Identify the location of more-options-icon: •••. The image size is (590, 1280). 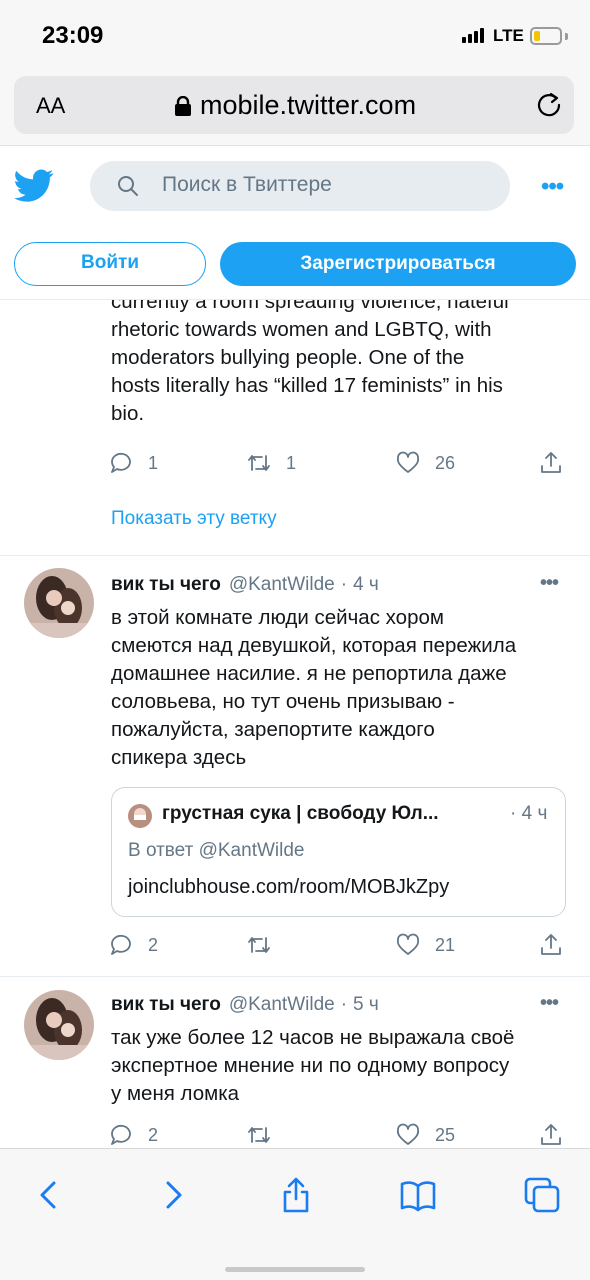
(552, 187).